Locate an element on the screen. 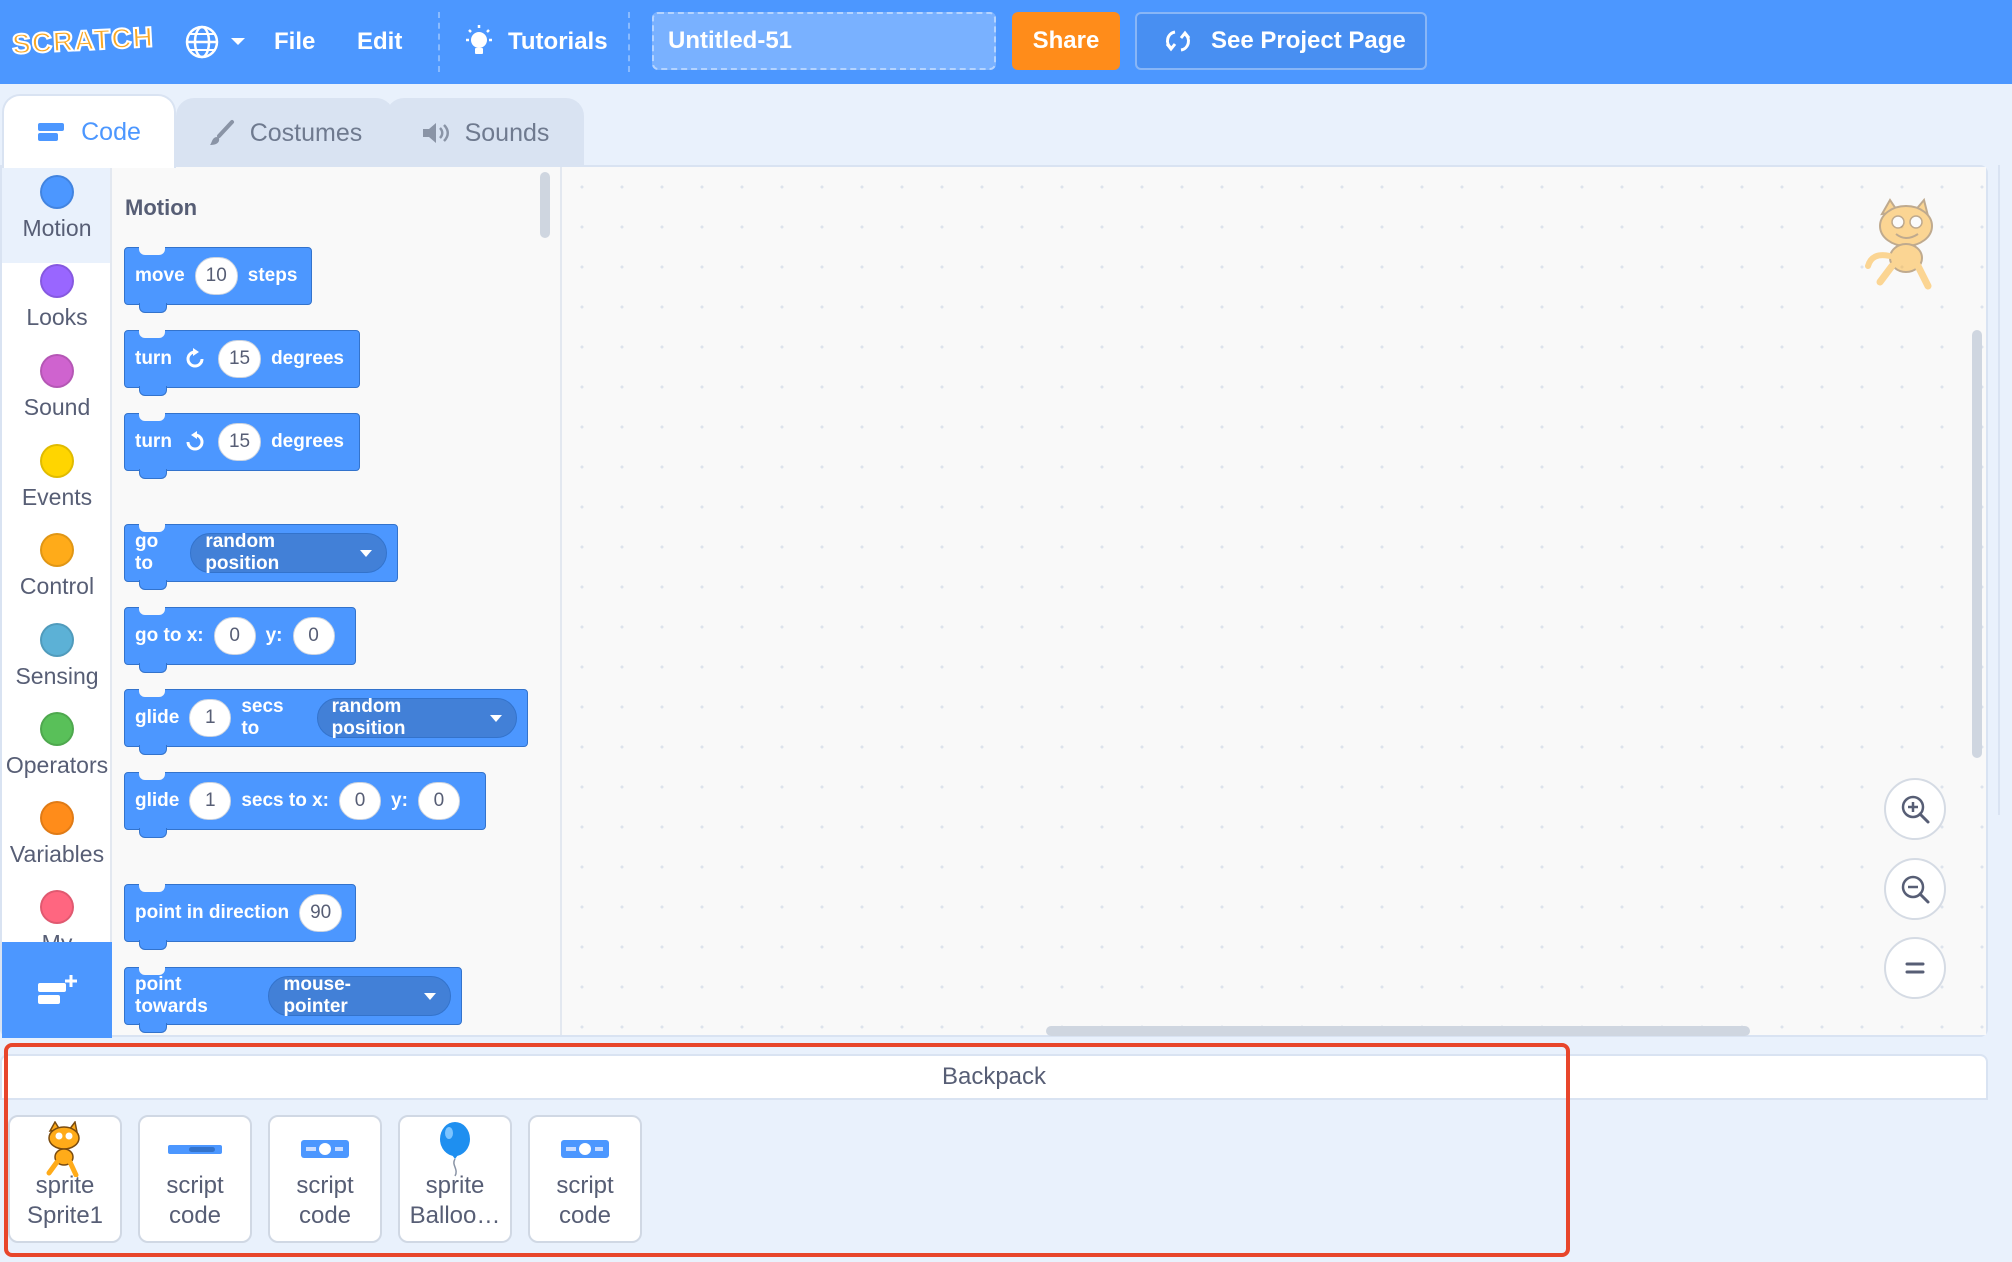  turn-left-block: turn 15 degrees is located at coordinates (242, 446).